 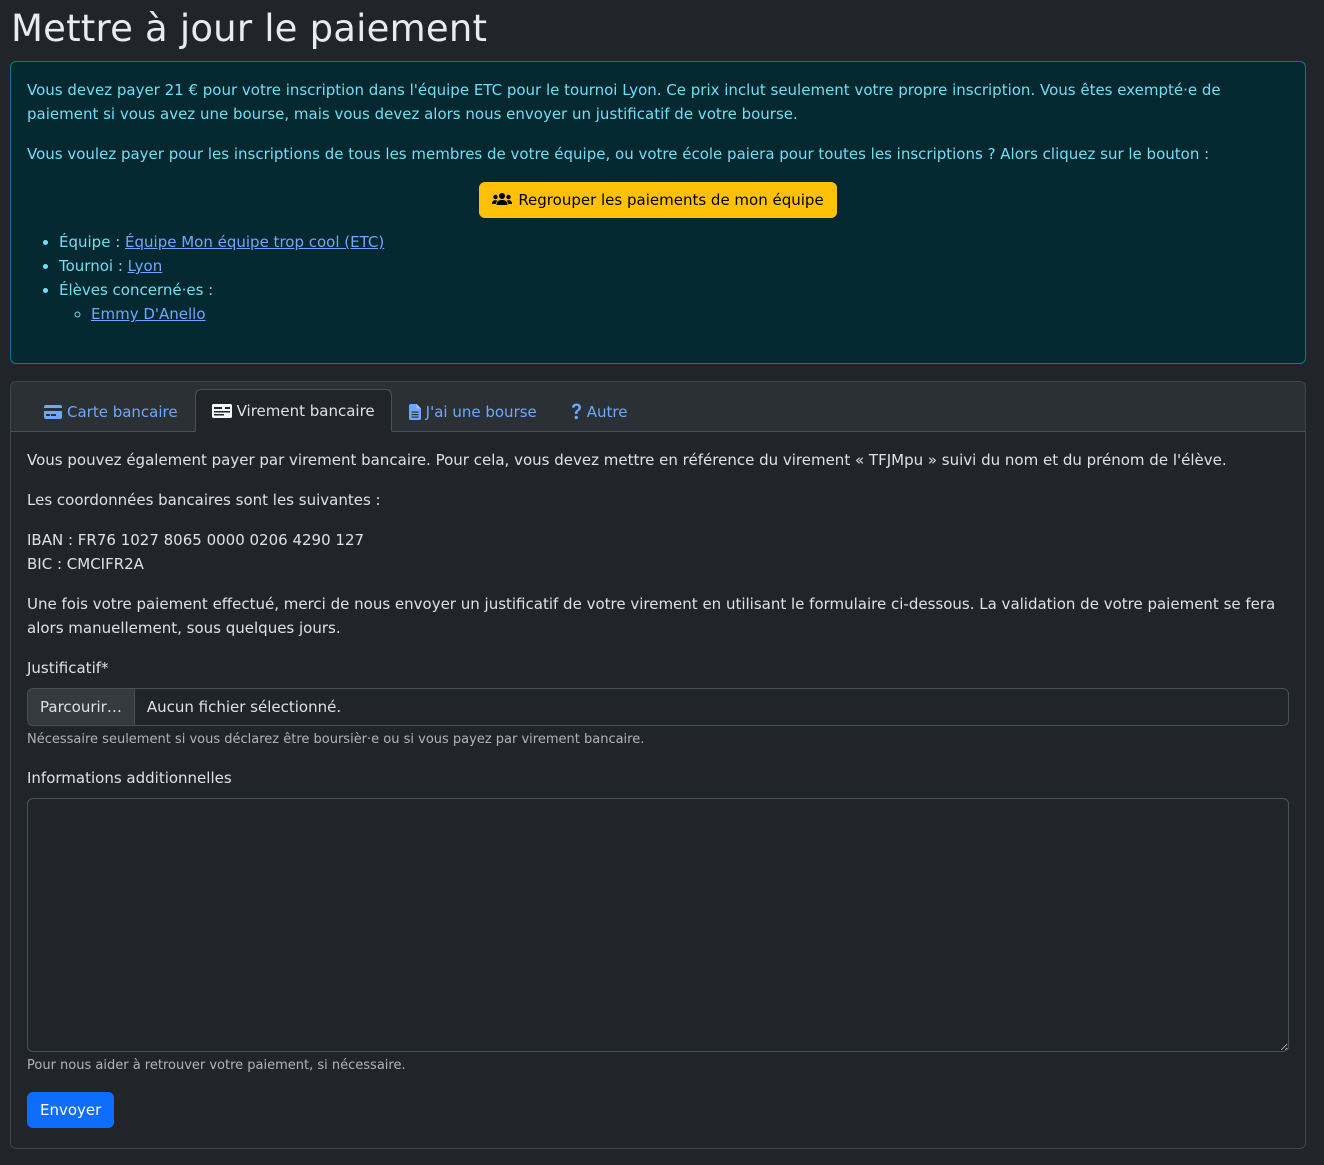 What do you see at coordinates (91, 266) in the screenshot?
I see `tournament-label: Tournoi :` at bounding box center [91, 266].